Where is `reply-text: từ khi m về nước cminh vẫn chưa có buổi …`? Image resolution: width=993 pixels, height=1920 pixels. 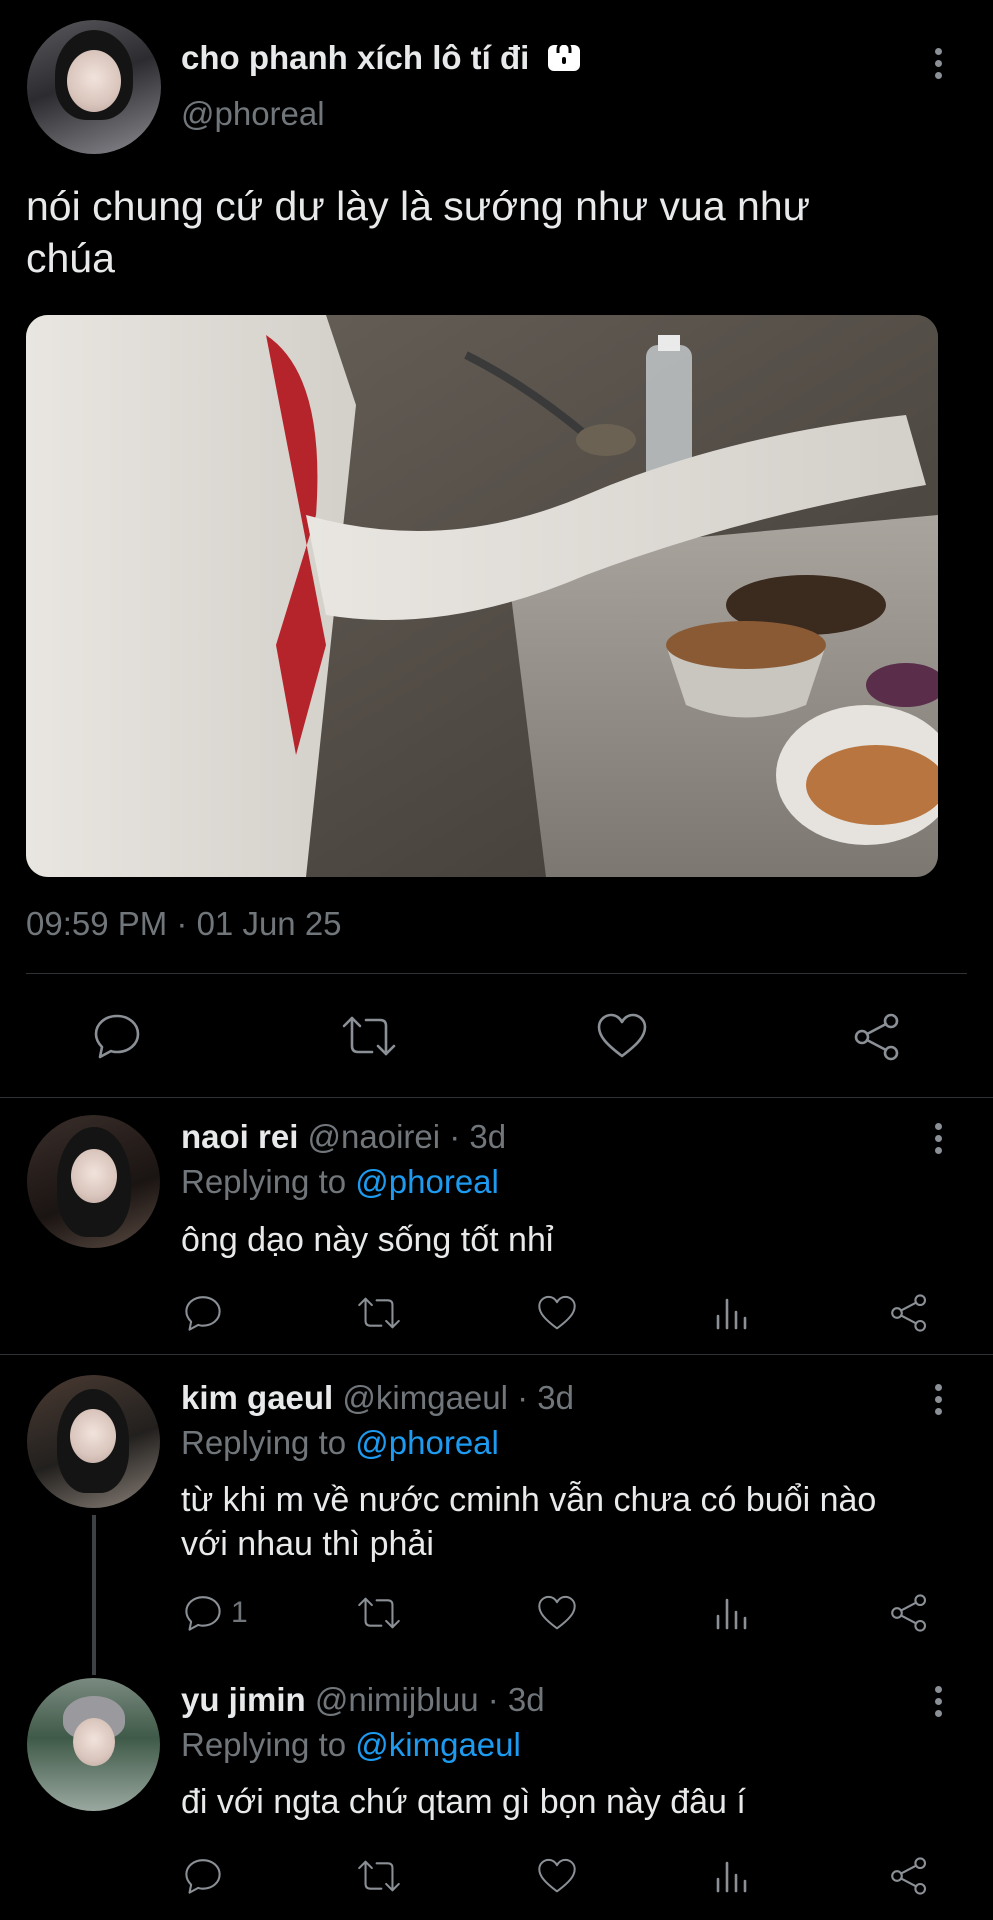 reply-text: từ khi m về nước cminh vẫn chưa có buổi … is located at coordinates (528, 1522).